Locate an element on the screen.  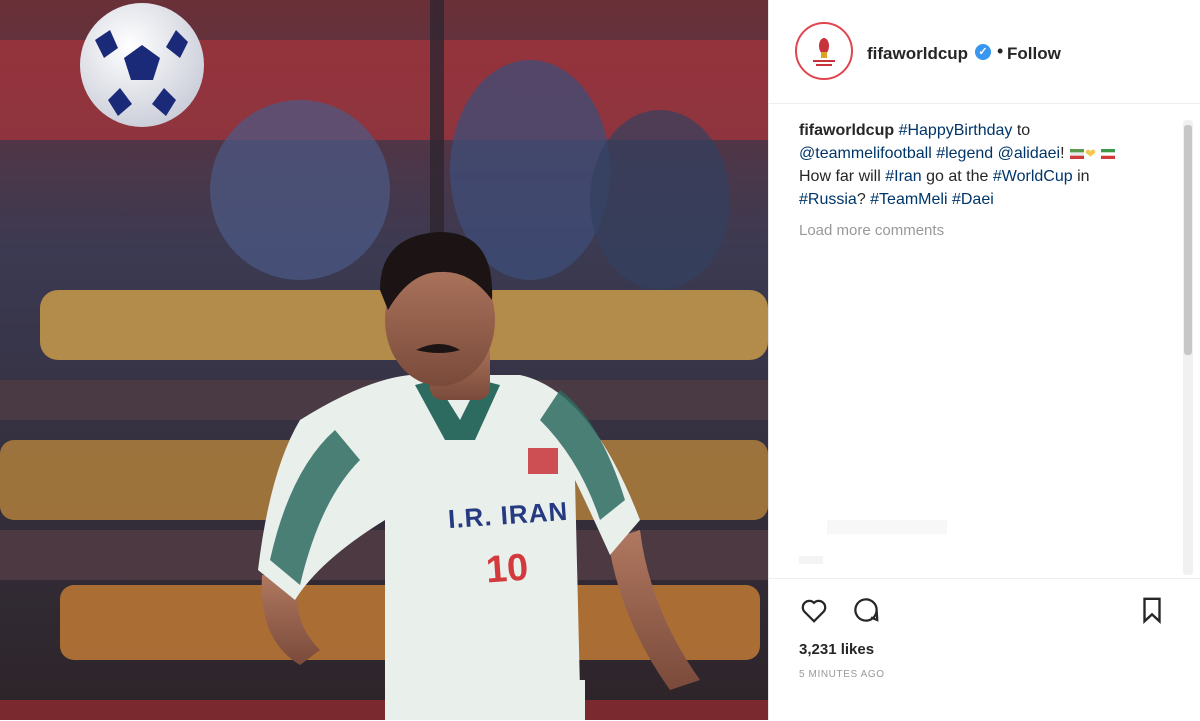
caption-text: ? is located at coordinates (863, 200).